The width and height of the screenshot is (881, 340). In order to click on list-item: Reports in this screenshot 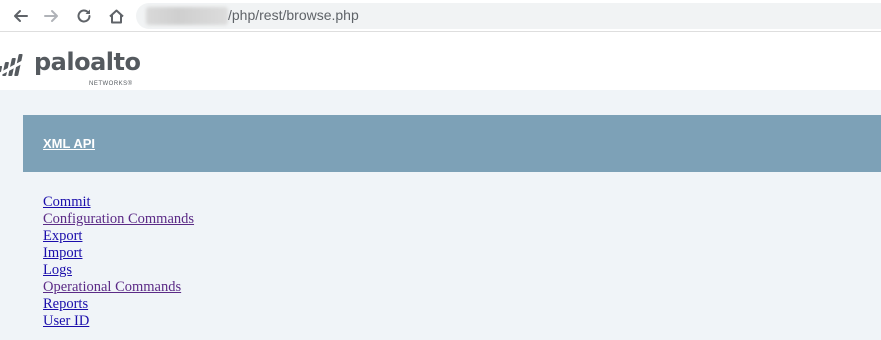, I will do `click(118, 303)`.